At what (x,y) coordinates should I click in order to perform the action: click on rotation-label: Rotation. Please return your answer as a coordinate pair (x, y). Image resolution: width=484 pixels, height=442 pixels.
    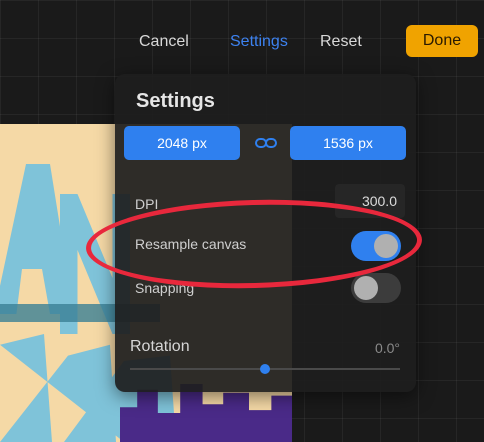
    Looking at the image, I should click on (160, 346).